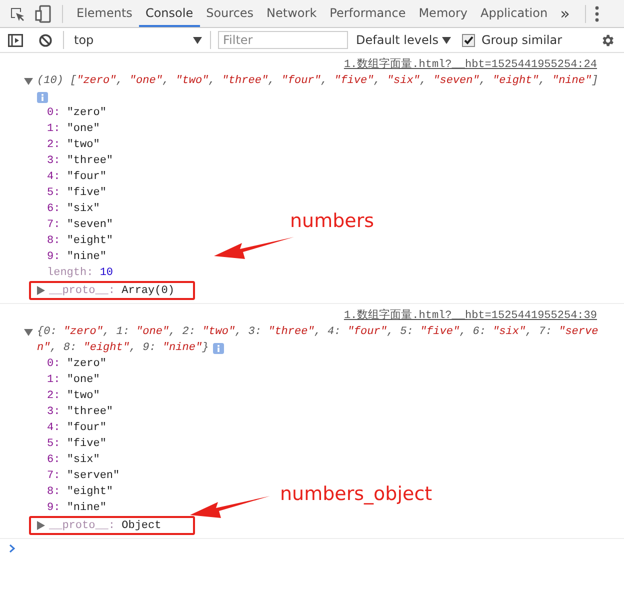 The image size is (624, 601). I want to click on object-summary-line: (10) ["zero", "one", "two", "three", "four", "five", "six", "seven", "eight", "nine"], so click(317, 81).